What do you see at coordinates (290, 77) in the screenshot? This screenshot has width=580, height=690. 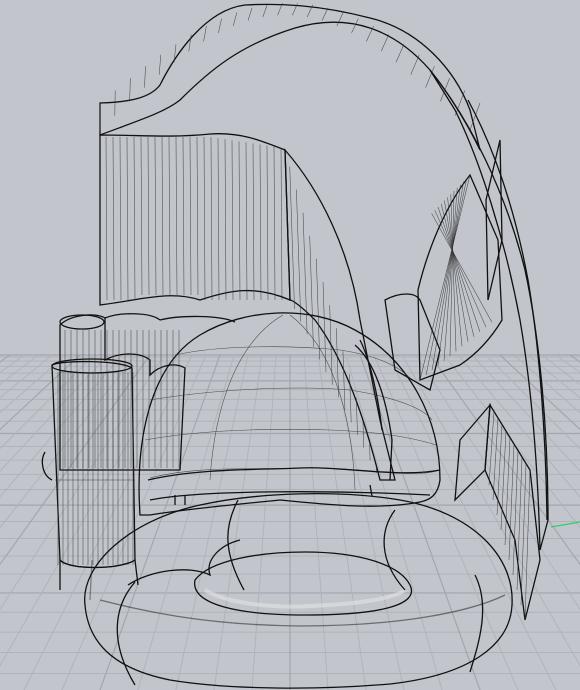 I see `swept-arch-surface` at bounding box center [290, 77].